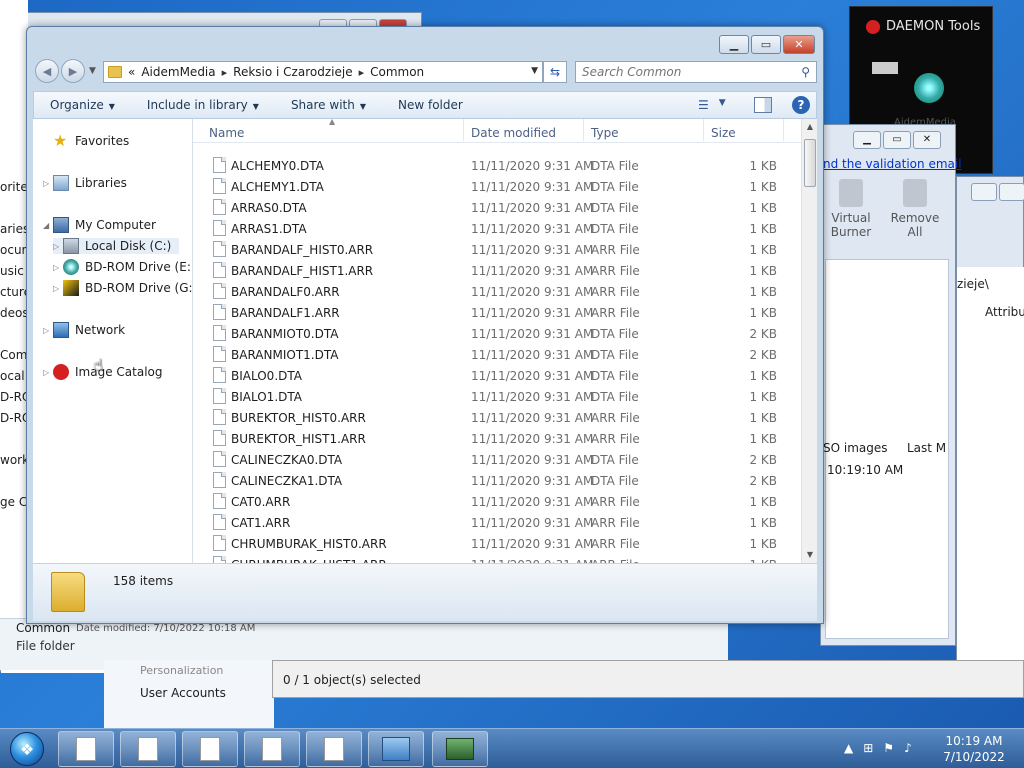 Image resolution: width=1024 pixels, height=768 pixels. I want to click on search-box: ⚲, so click(696, 72).